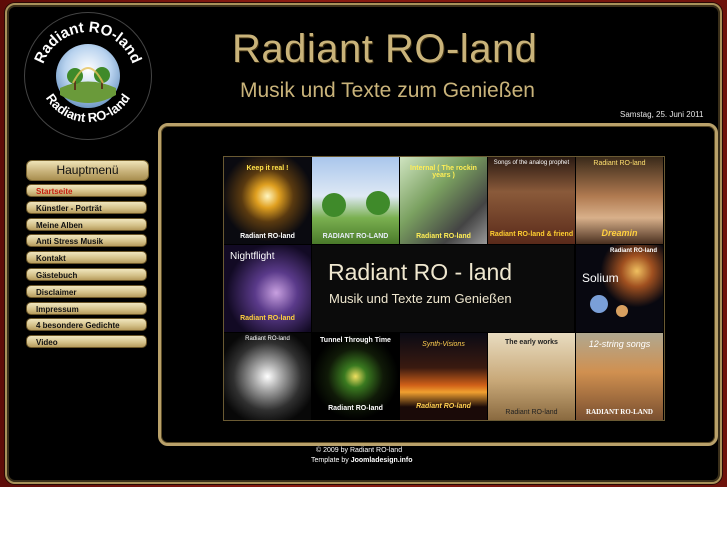 This screenshot has height=545, width=727. I want to click on album-title: 12-string songs, so click(619, 344).